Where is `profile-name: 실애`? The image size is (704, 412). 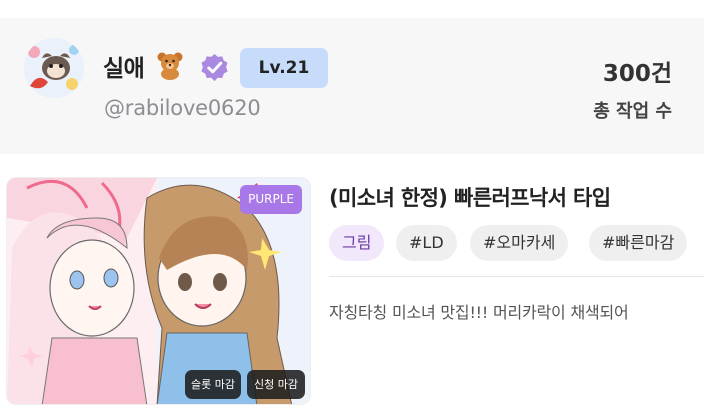 profile-name: 실애 is located at coordinates (124, 69).